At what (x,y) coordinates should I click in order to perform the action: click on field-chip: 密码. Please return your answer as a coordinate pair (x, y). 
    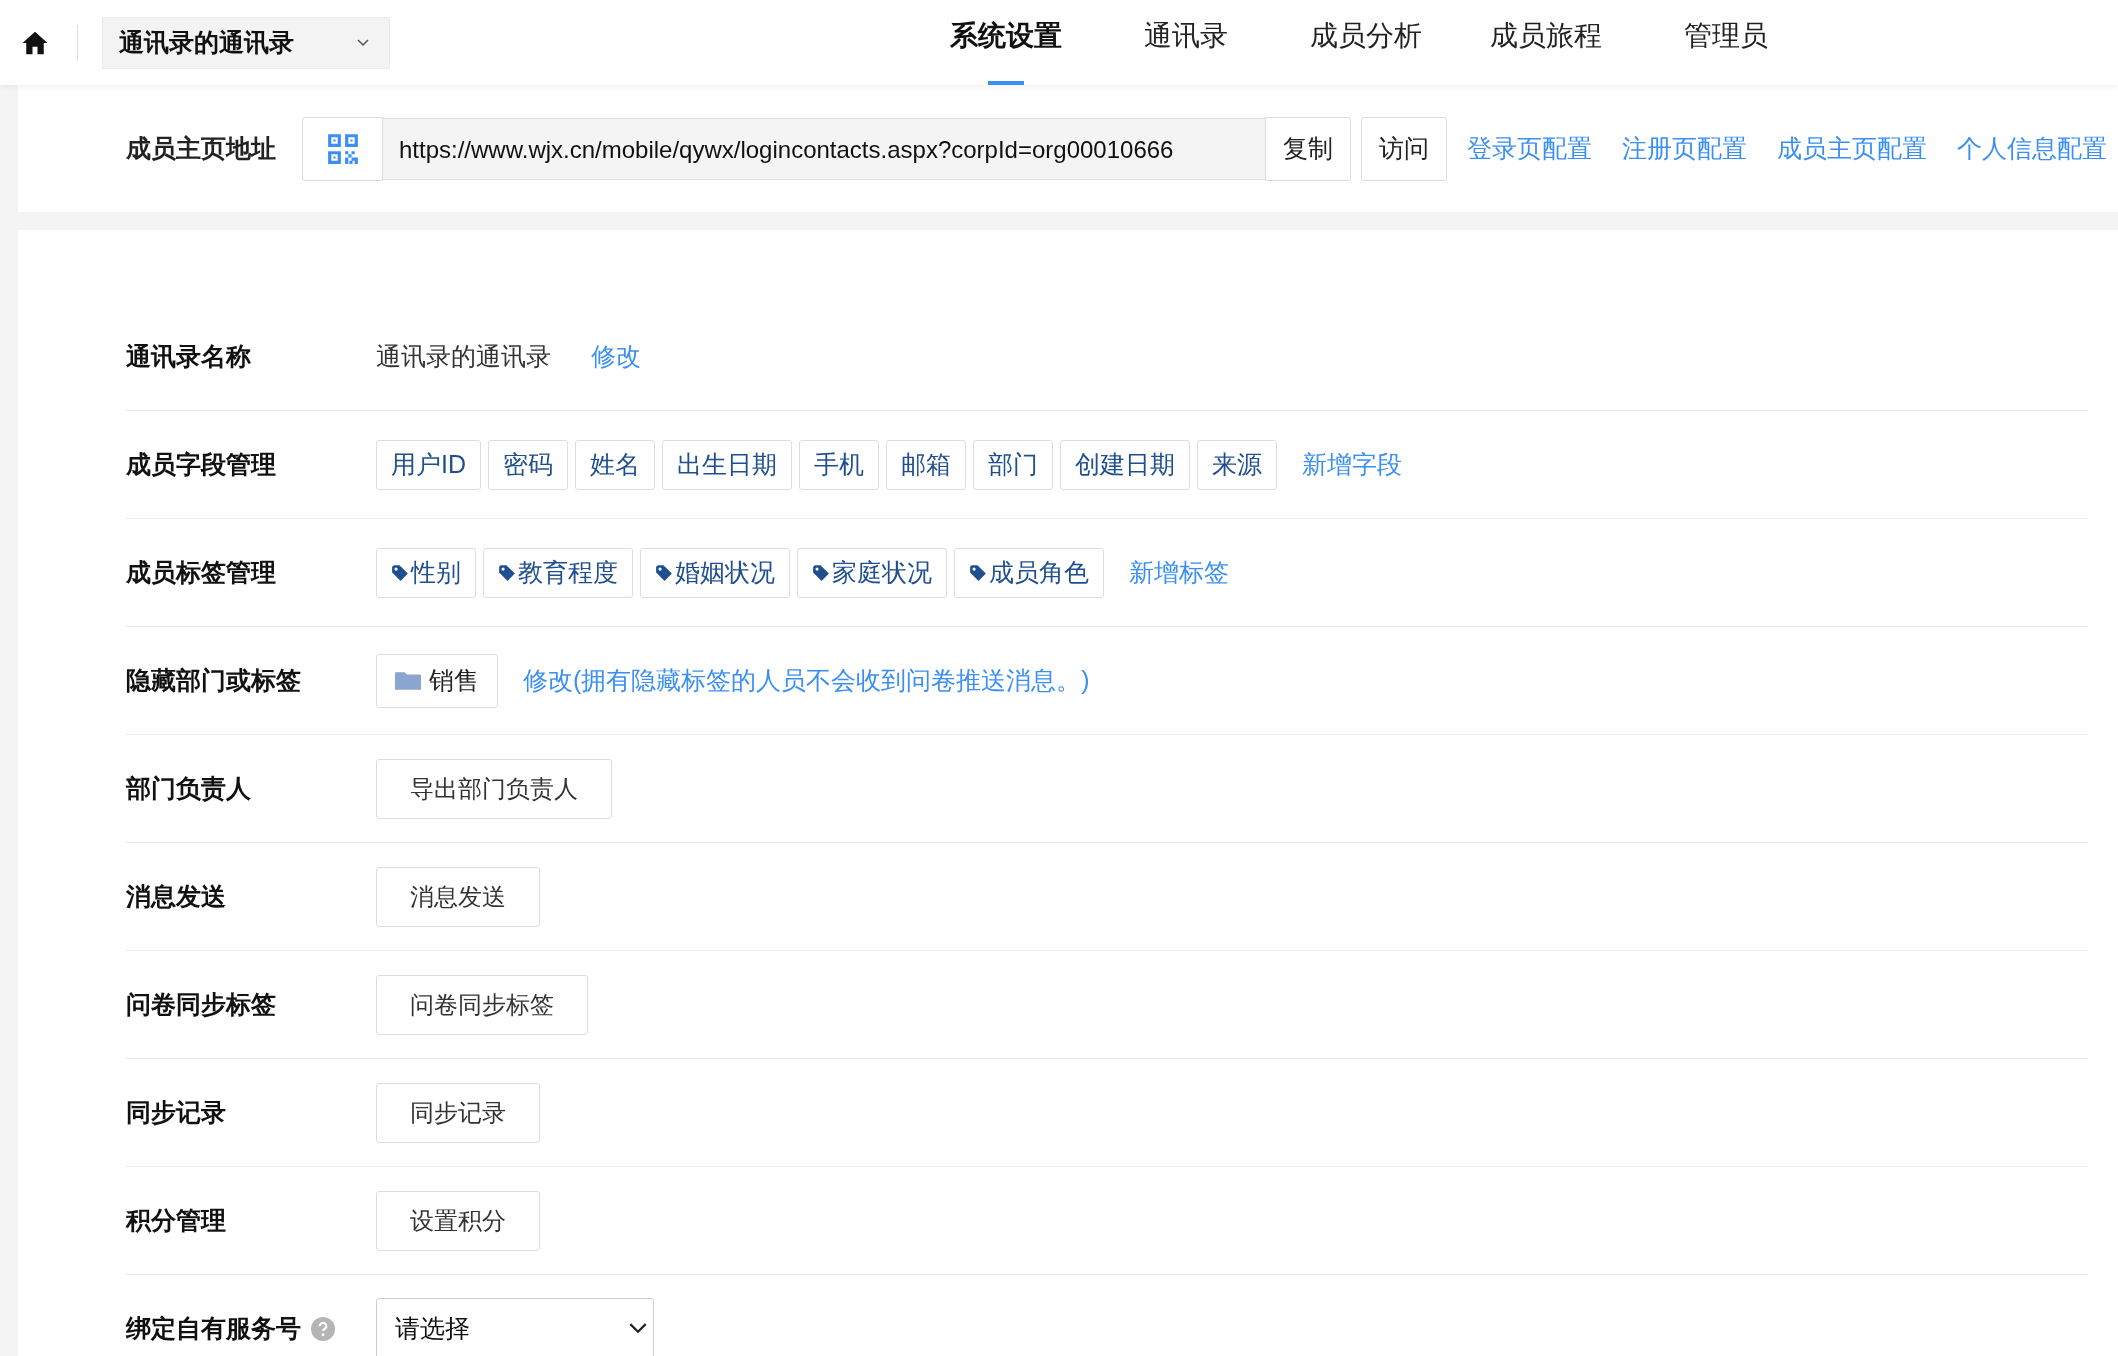
    Looking at the image, I should click on (528, 464).